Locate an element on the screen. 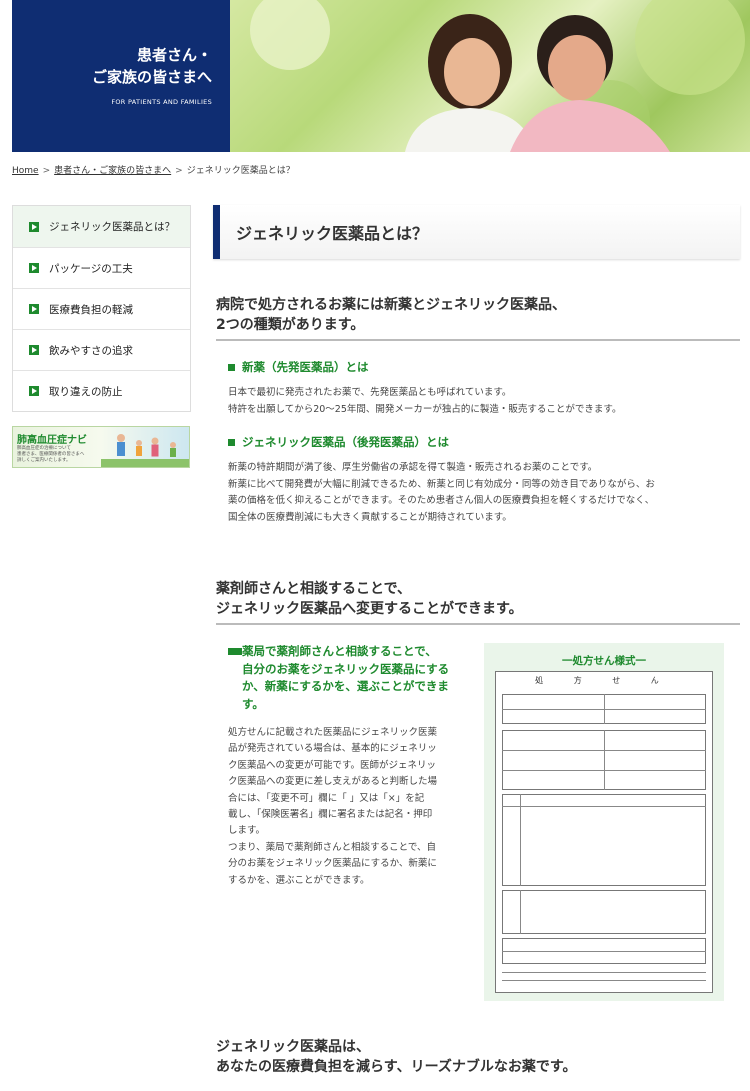 This screenshot has width=750, height=1091. breadcrumb: Home > 患者さん・ご家族の皆さまへ > ジェネリック医薬品とは？ is located at coordinates (153, 169).